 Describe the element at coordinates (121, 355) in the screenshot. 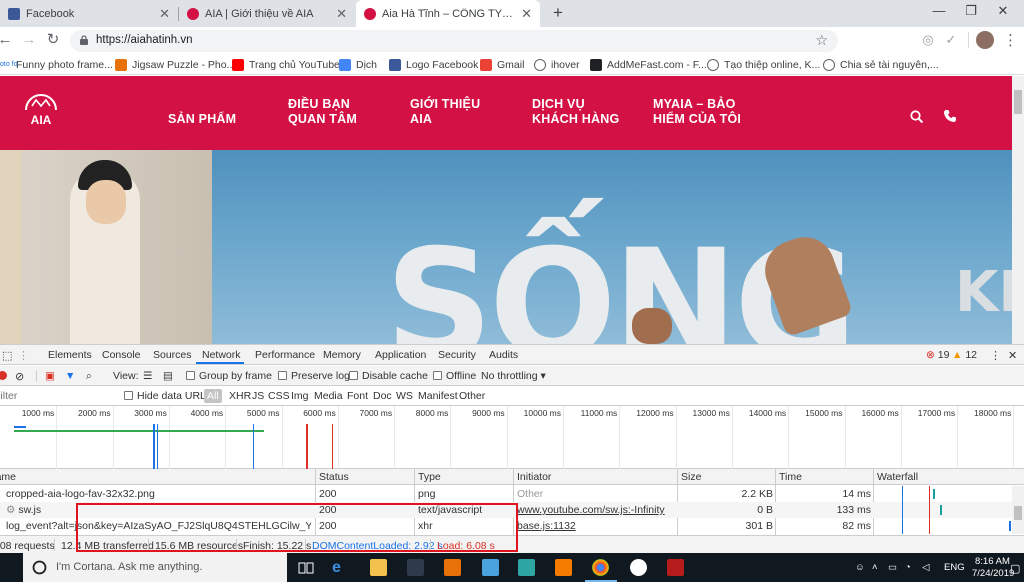

I see `devtools-tab-console: Console` at that location.